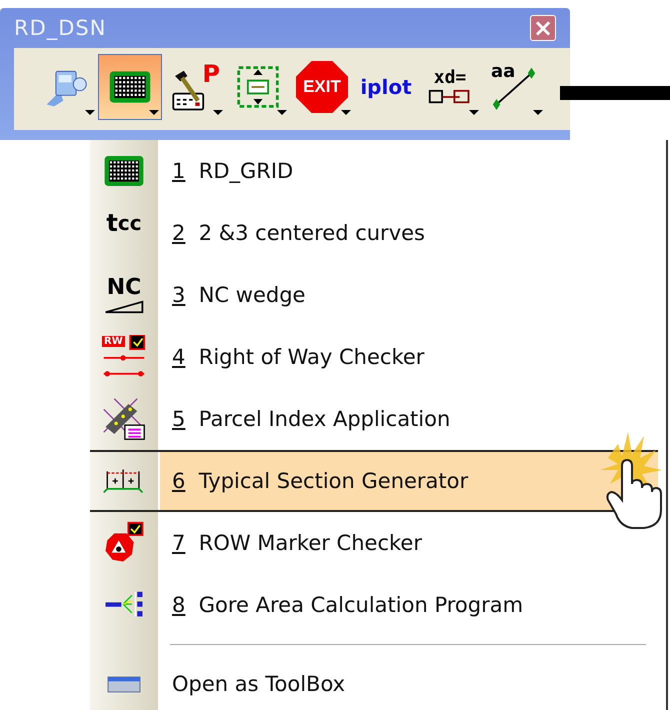  I want to click on iplot-label: iplot, so click(386, 87).